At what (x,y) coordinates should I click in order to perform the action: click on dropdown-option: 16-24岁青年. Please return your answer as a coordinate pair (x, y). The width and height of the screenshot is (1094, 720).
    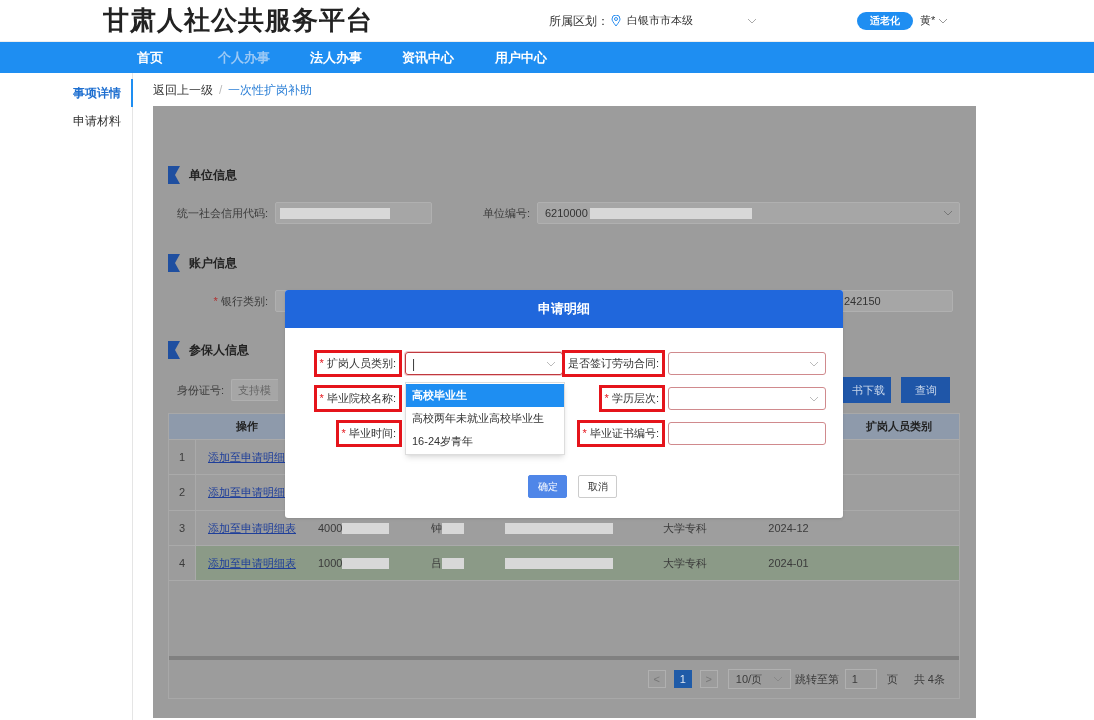
    Looking at the image, I should click on (485, 441).